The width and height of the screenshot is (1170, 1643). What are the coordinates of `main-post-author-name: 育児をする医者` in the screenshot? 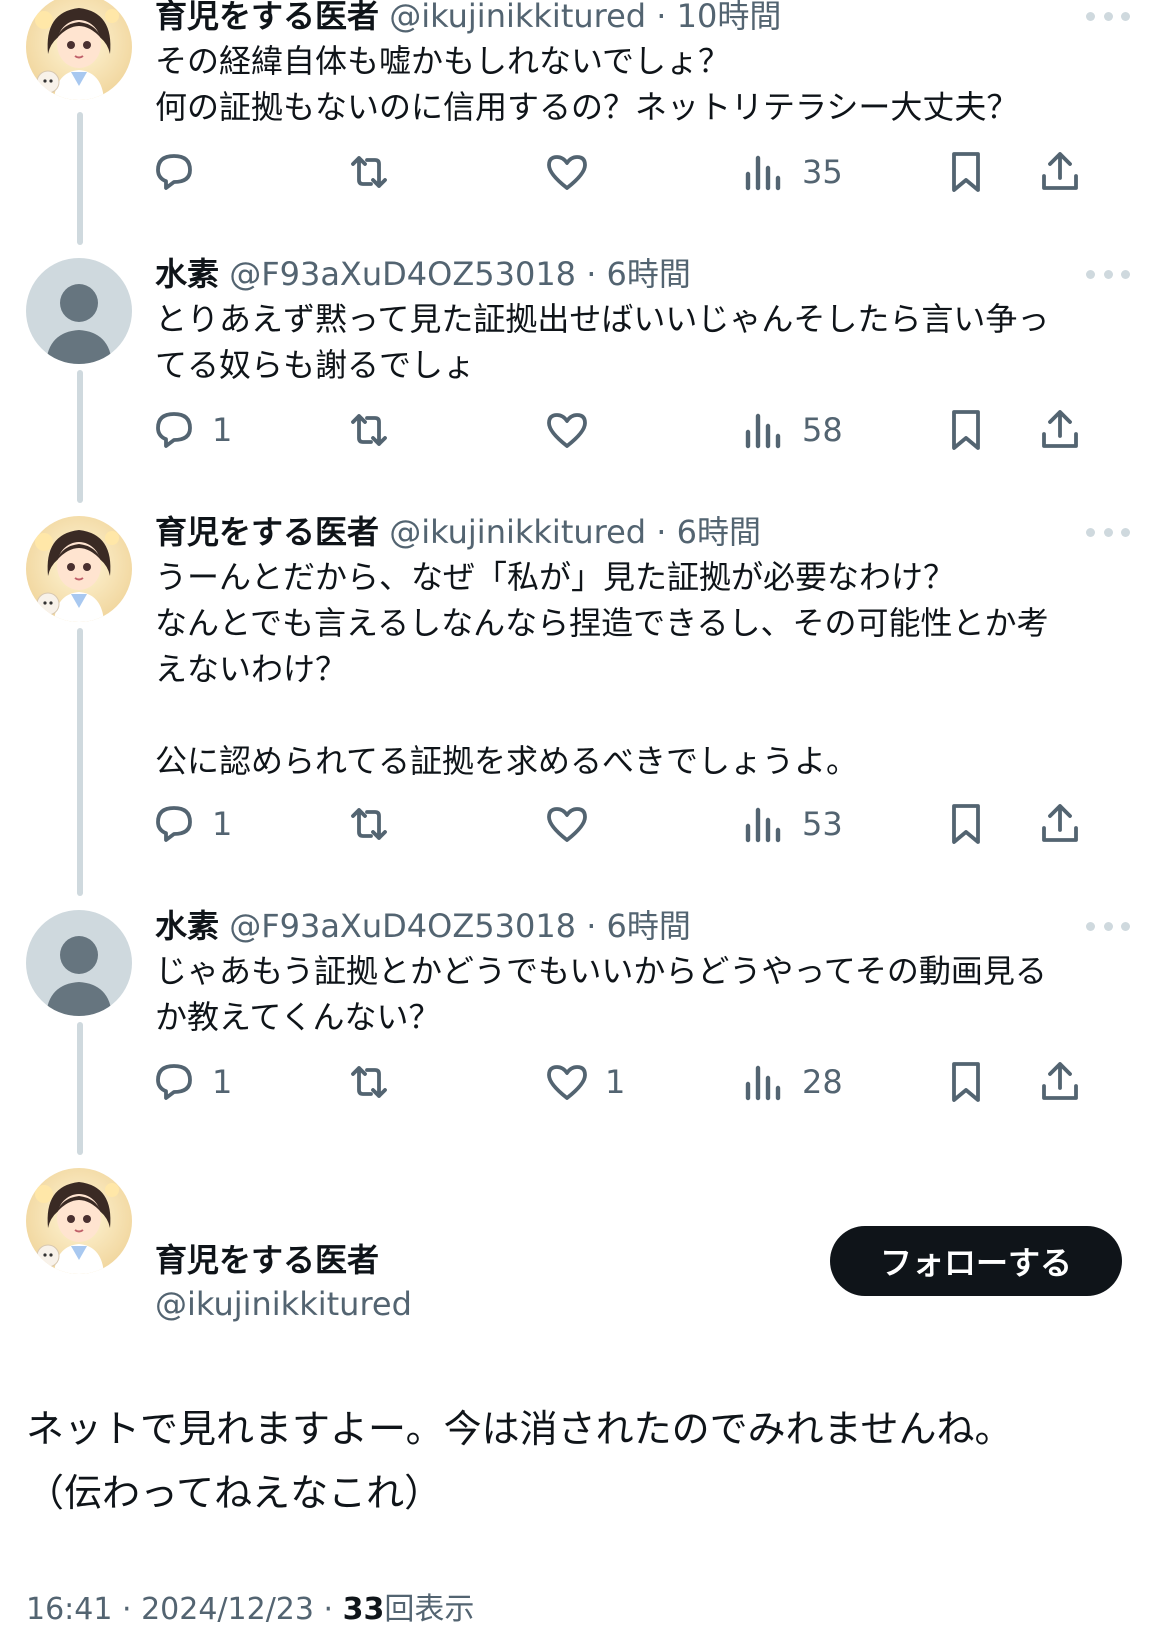 It's located at (267, 1260).